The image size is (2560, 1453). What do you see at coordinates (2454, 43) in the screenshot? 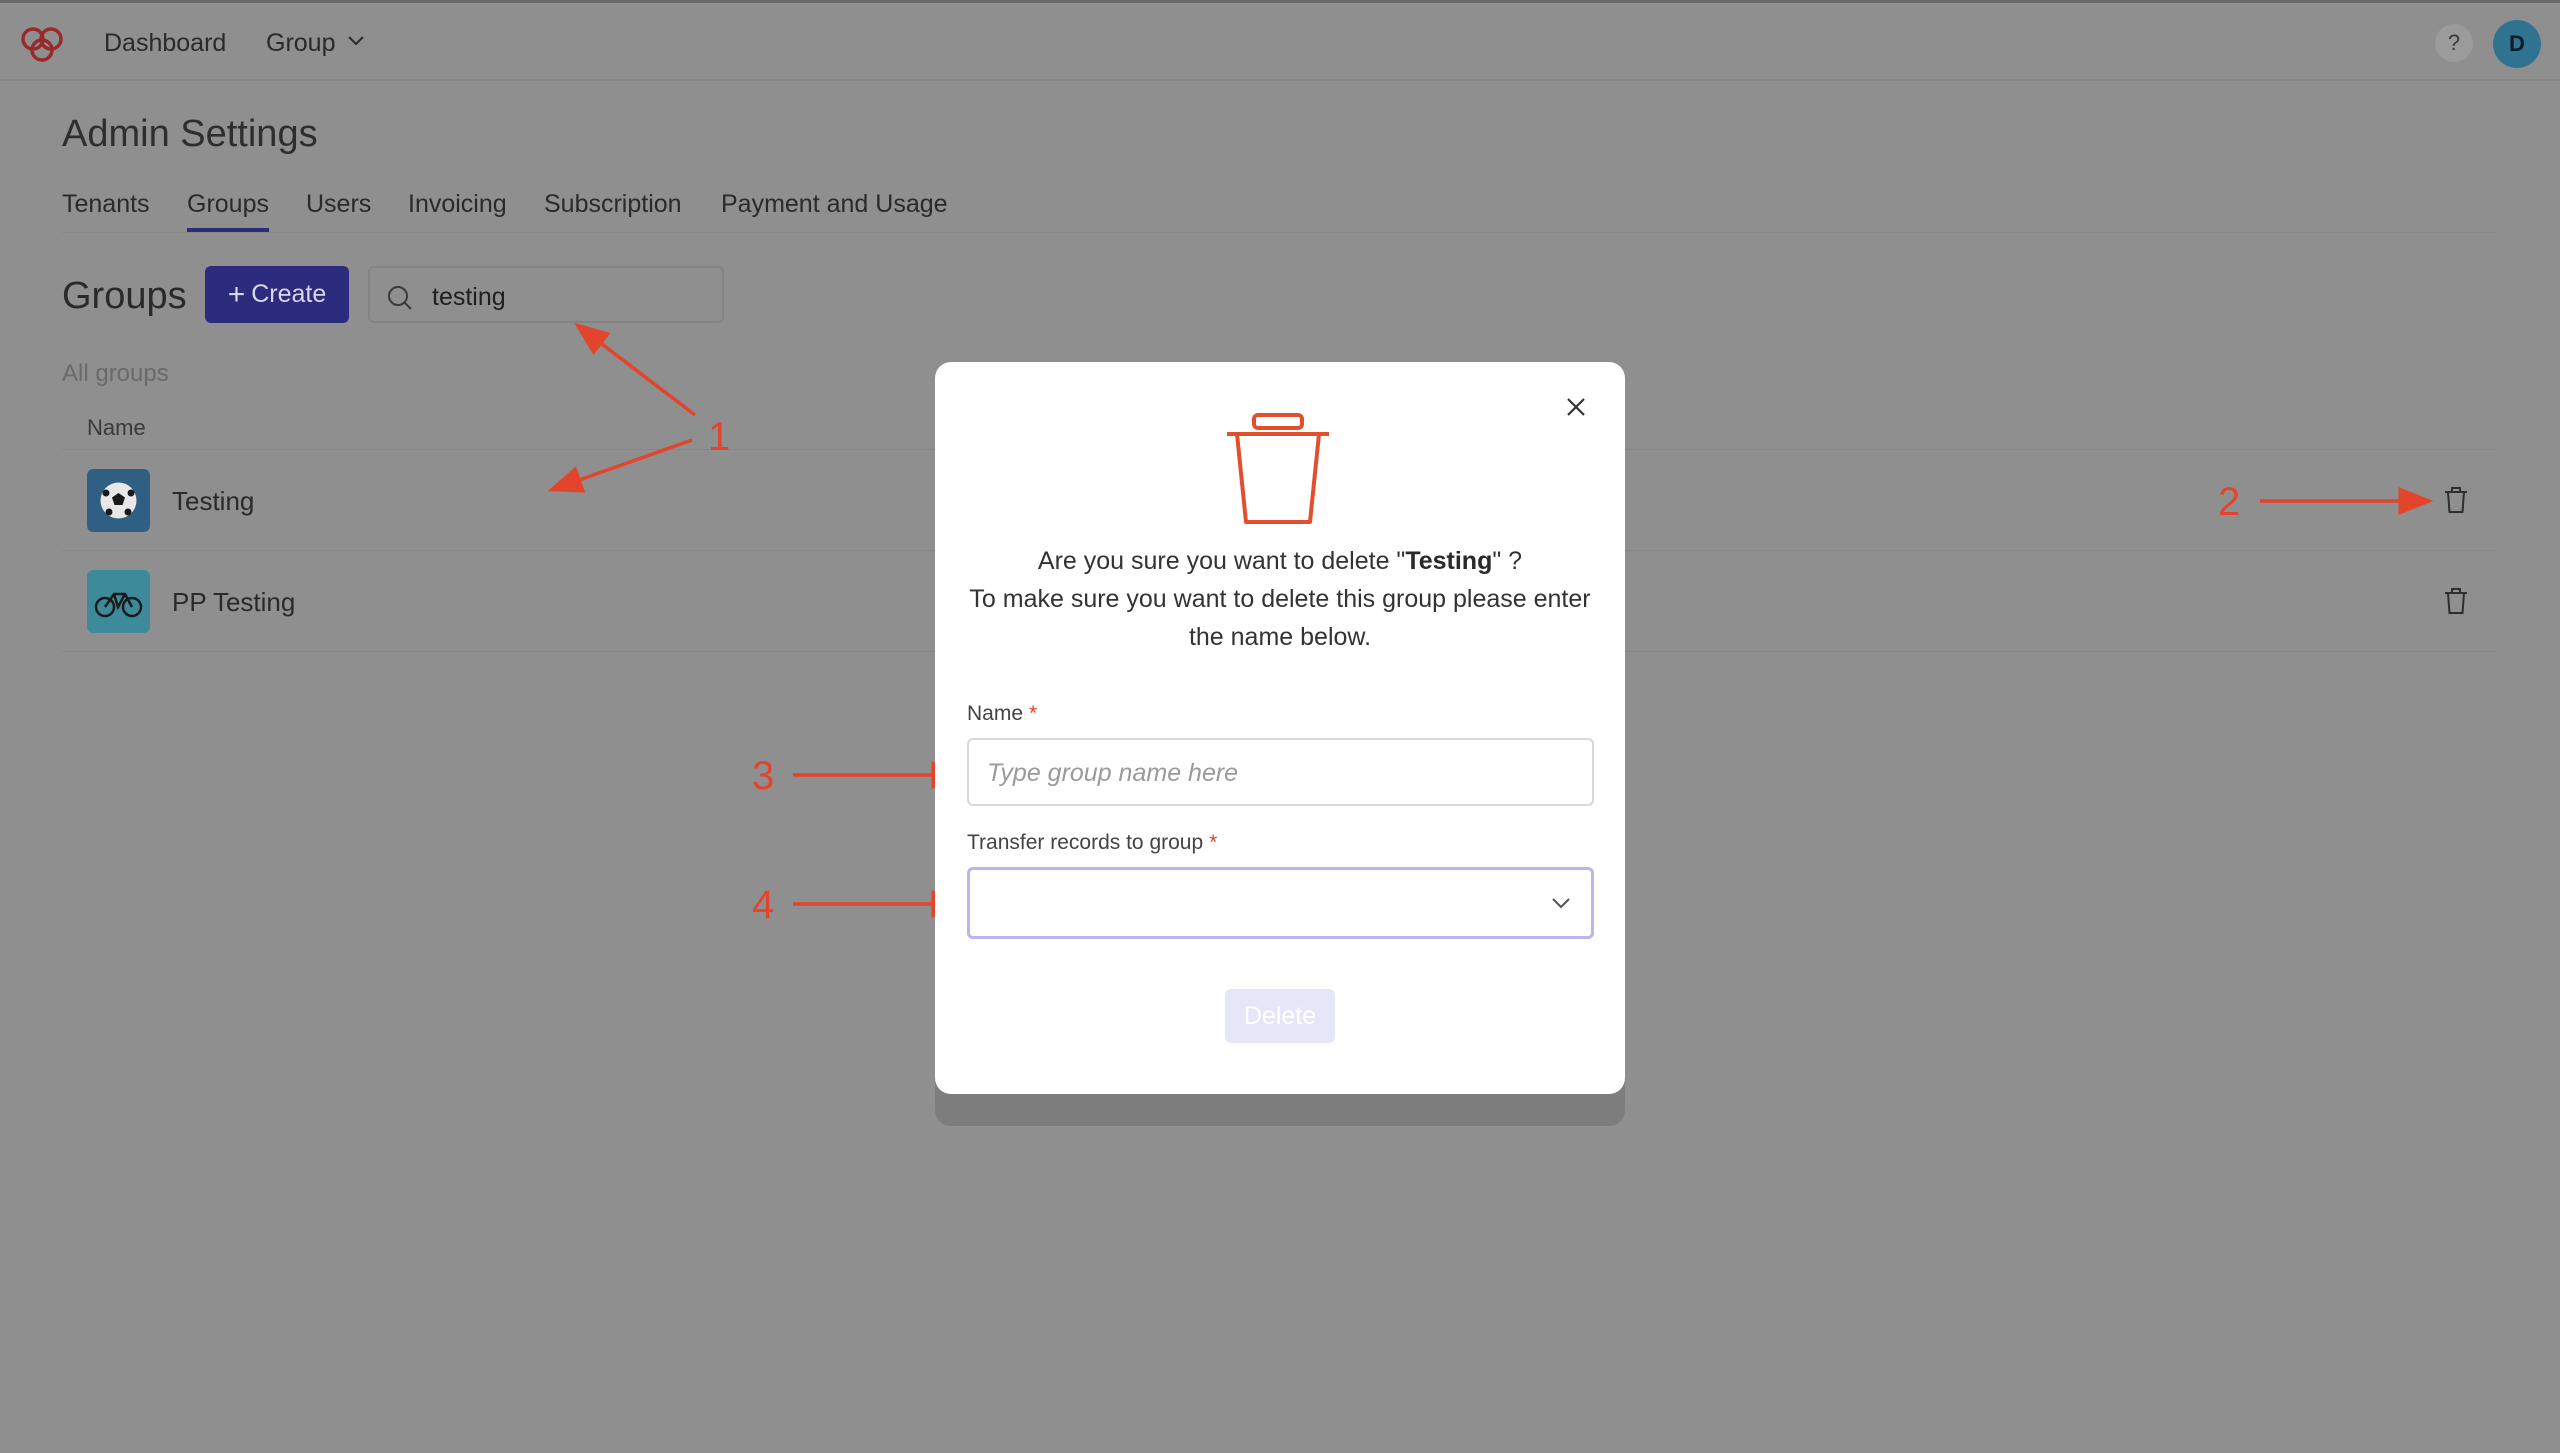
I see `help-button: ?` at bounding box center [2454, 43].